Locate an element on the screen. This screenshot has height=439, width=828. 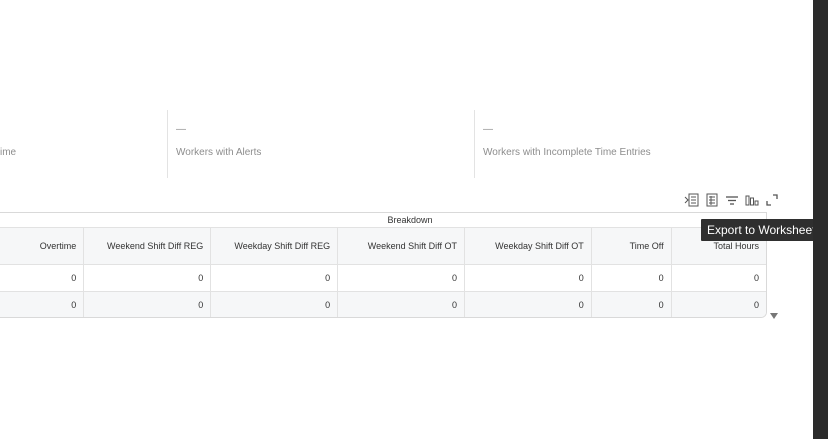
column-header: Weekday Shift Diff REG is located at coordinates (274, 246).